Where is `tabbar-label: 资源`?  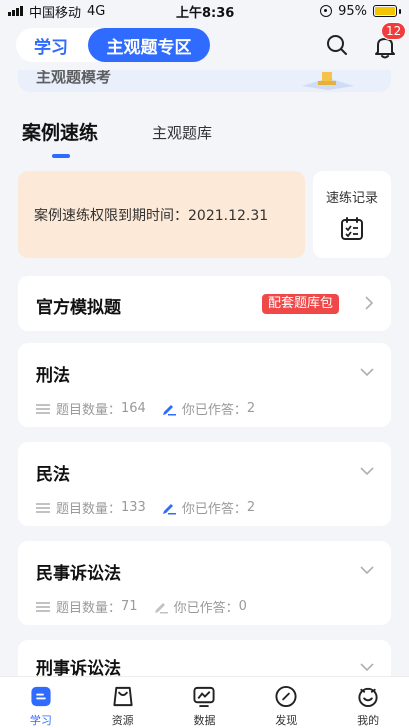
tabbar-label: 资源 is located at coordinates (122, 720).